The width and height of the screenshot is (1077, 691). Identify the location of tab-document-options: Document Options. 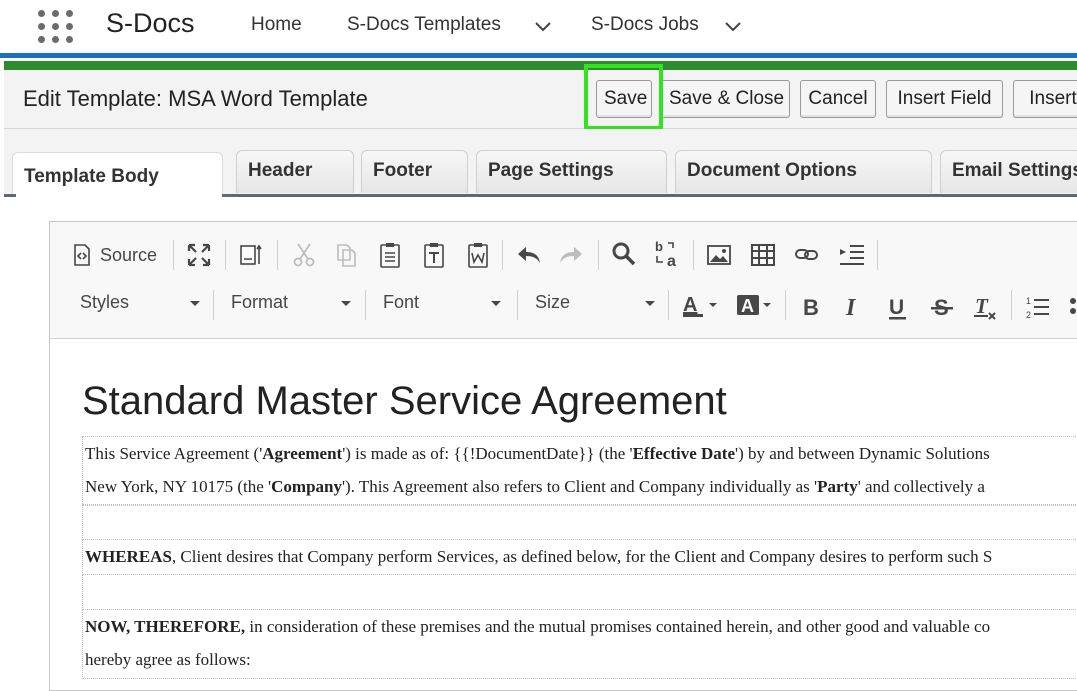
(803, 171).